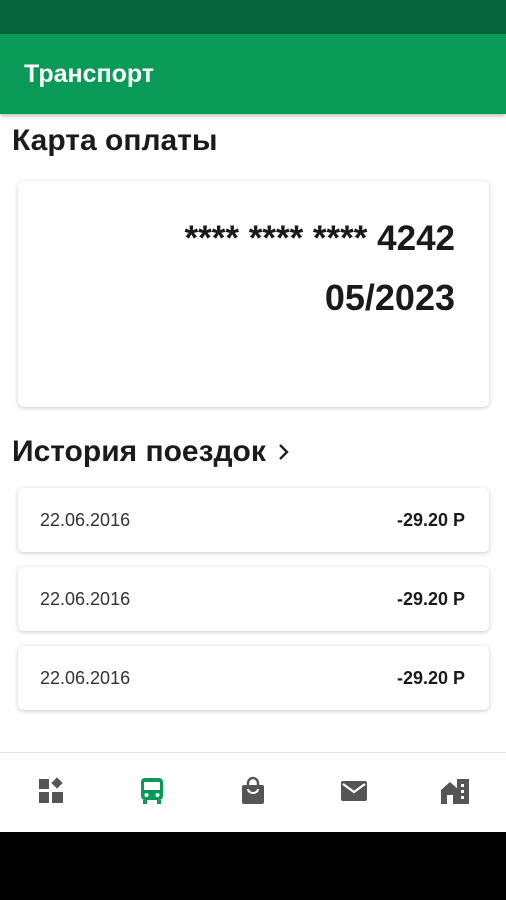 This screenshot has height=900, width=506. I want to click on dashboard-icon, so click(51, 793).